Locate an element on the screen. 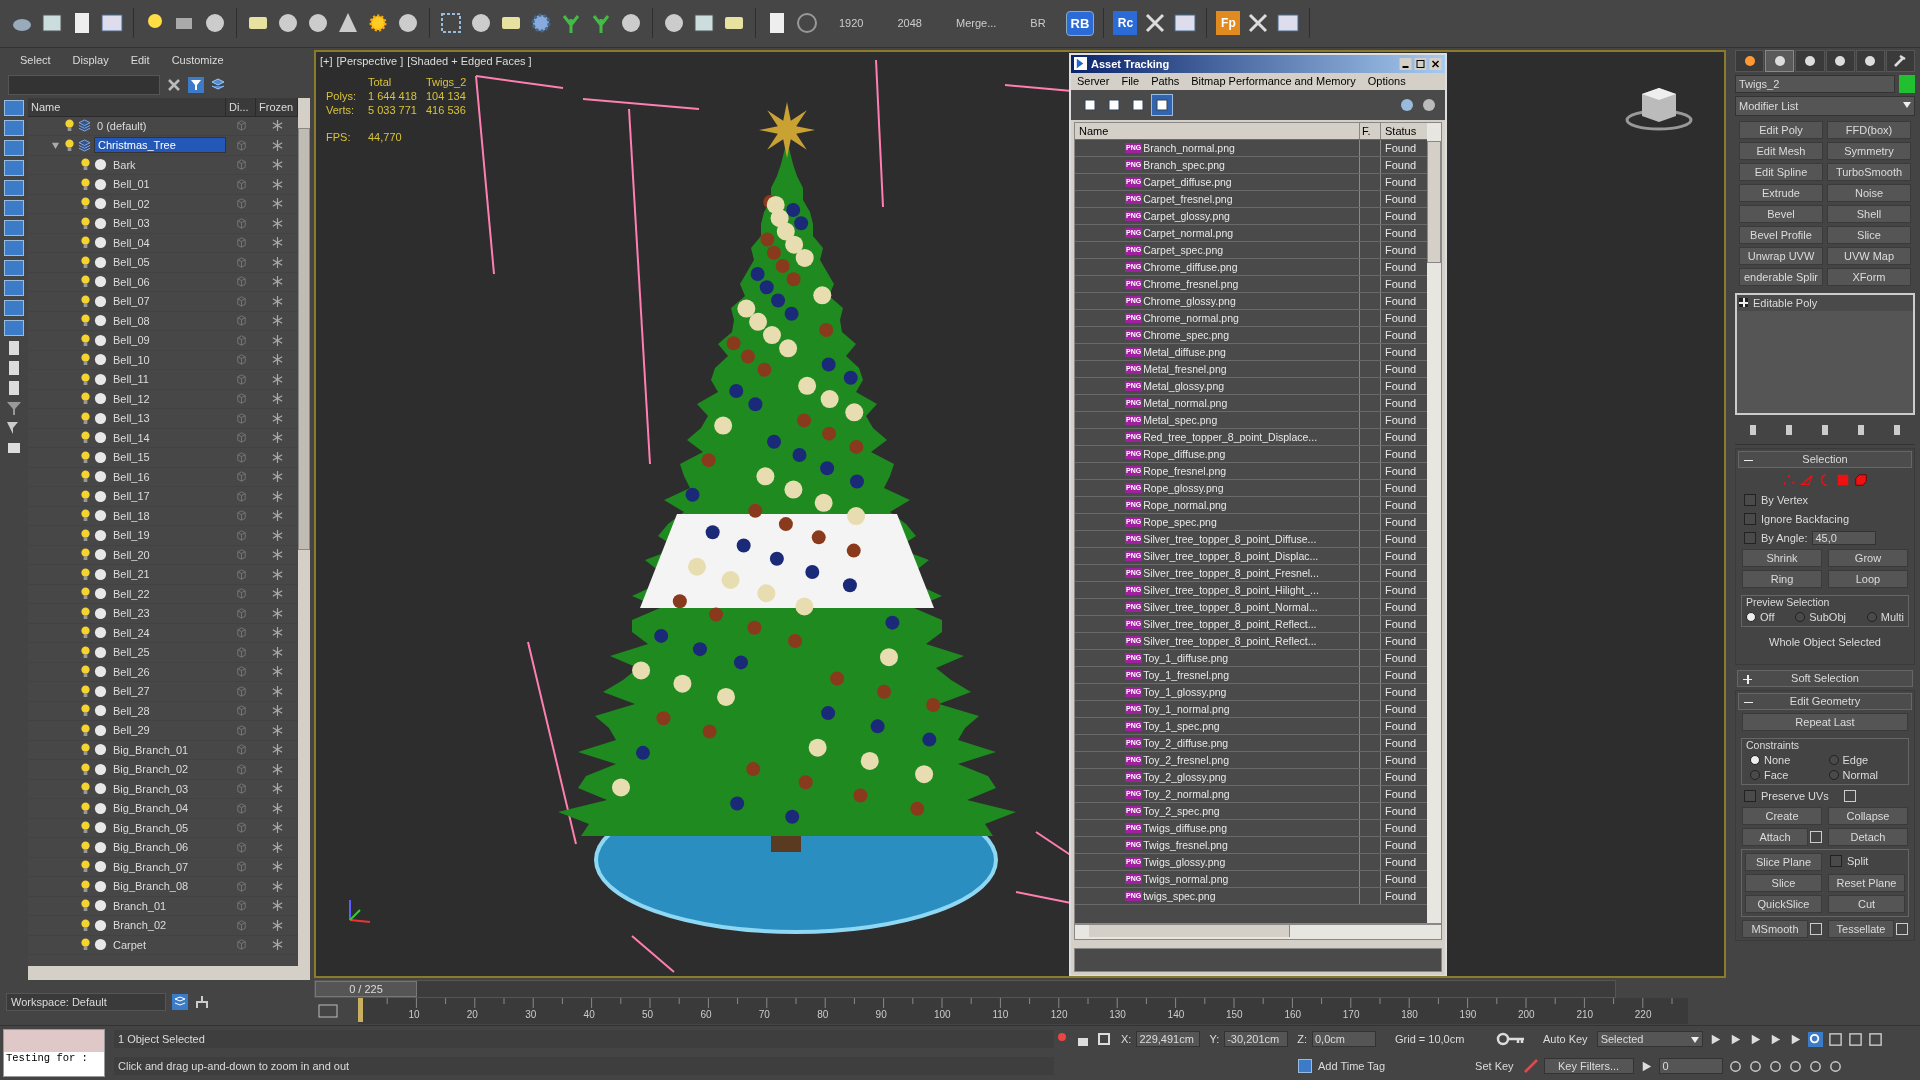 The width and height of the screenshot is (1920, 1080). modifier-button: Edit Spline is located at coordinates (1781, 171).